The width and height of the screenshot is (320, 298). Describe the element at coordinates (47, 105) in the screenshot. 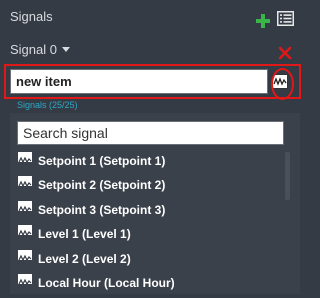

I see `signals-count: Signals (25/25)` at that location.